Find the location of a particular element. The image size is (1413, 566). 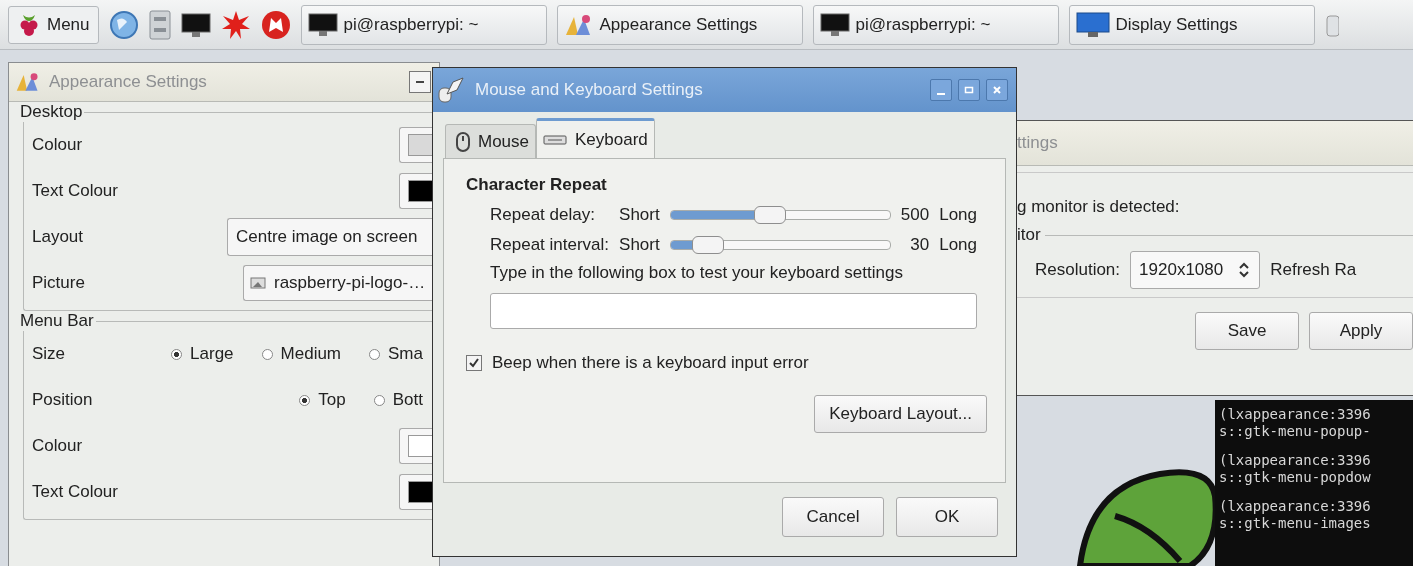

field-label: Size is located at coordinates (49, 354).